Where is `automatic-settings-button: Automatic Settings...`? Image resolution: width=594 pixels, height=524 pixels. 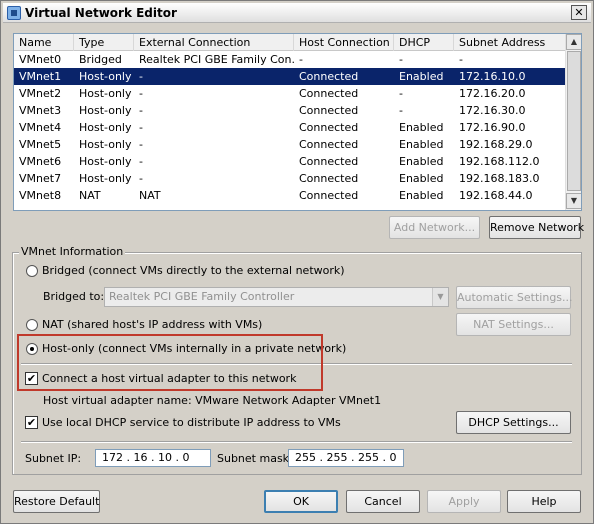
automatic-settings-button: Automatic Settings... is located at coordinates (514, 297).